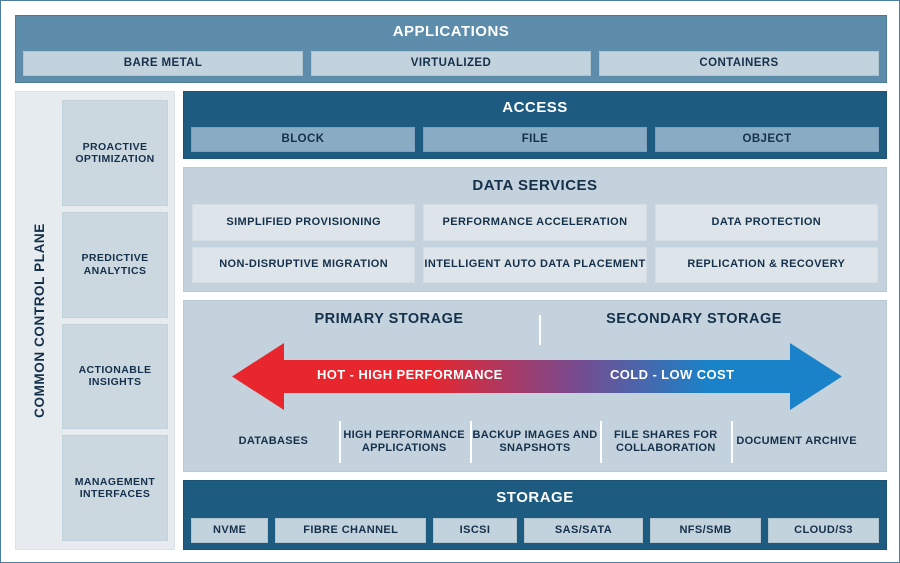 The width and height of the screenshot is (900, 563). I want to click on ccp-tile-actionable-insights: ACTIONABLE INSIGHTS, so click(115, 376).